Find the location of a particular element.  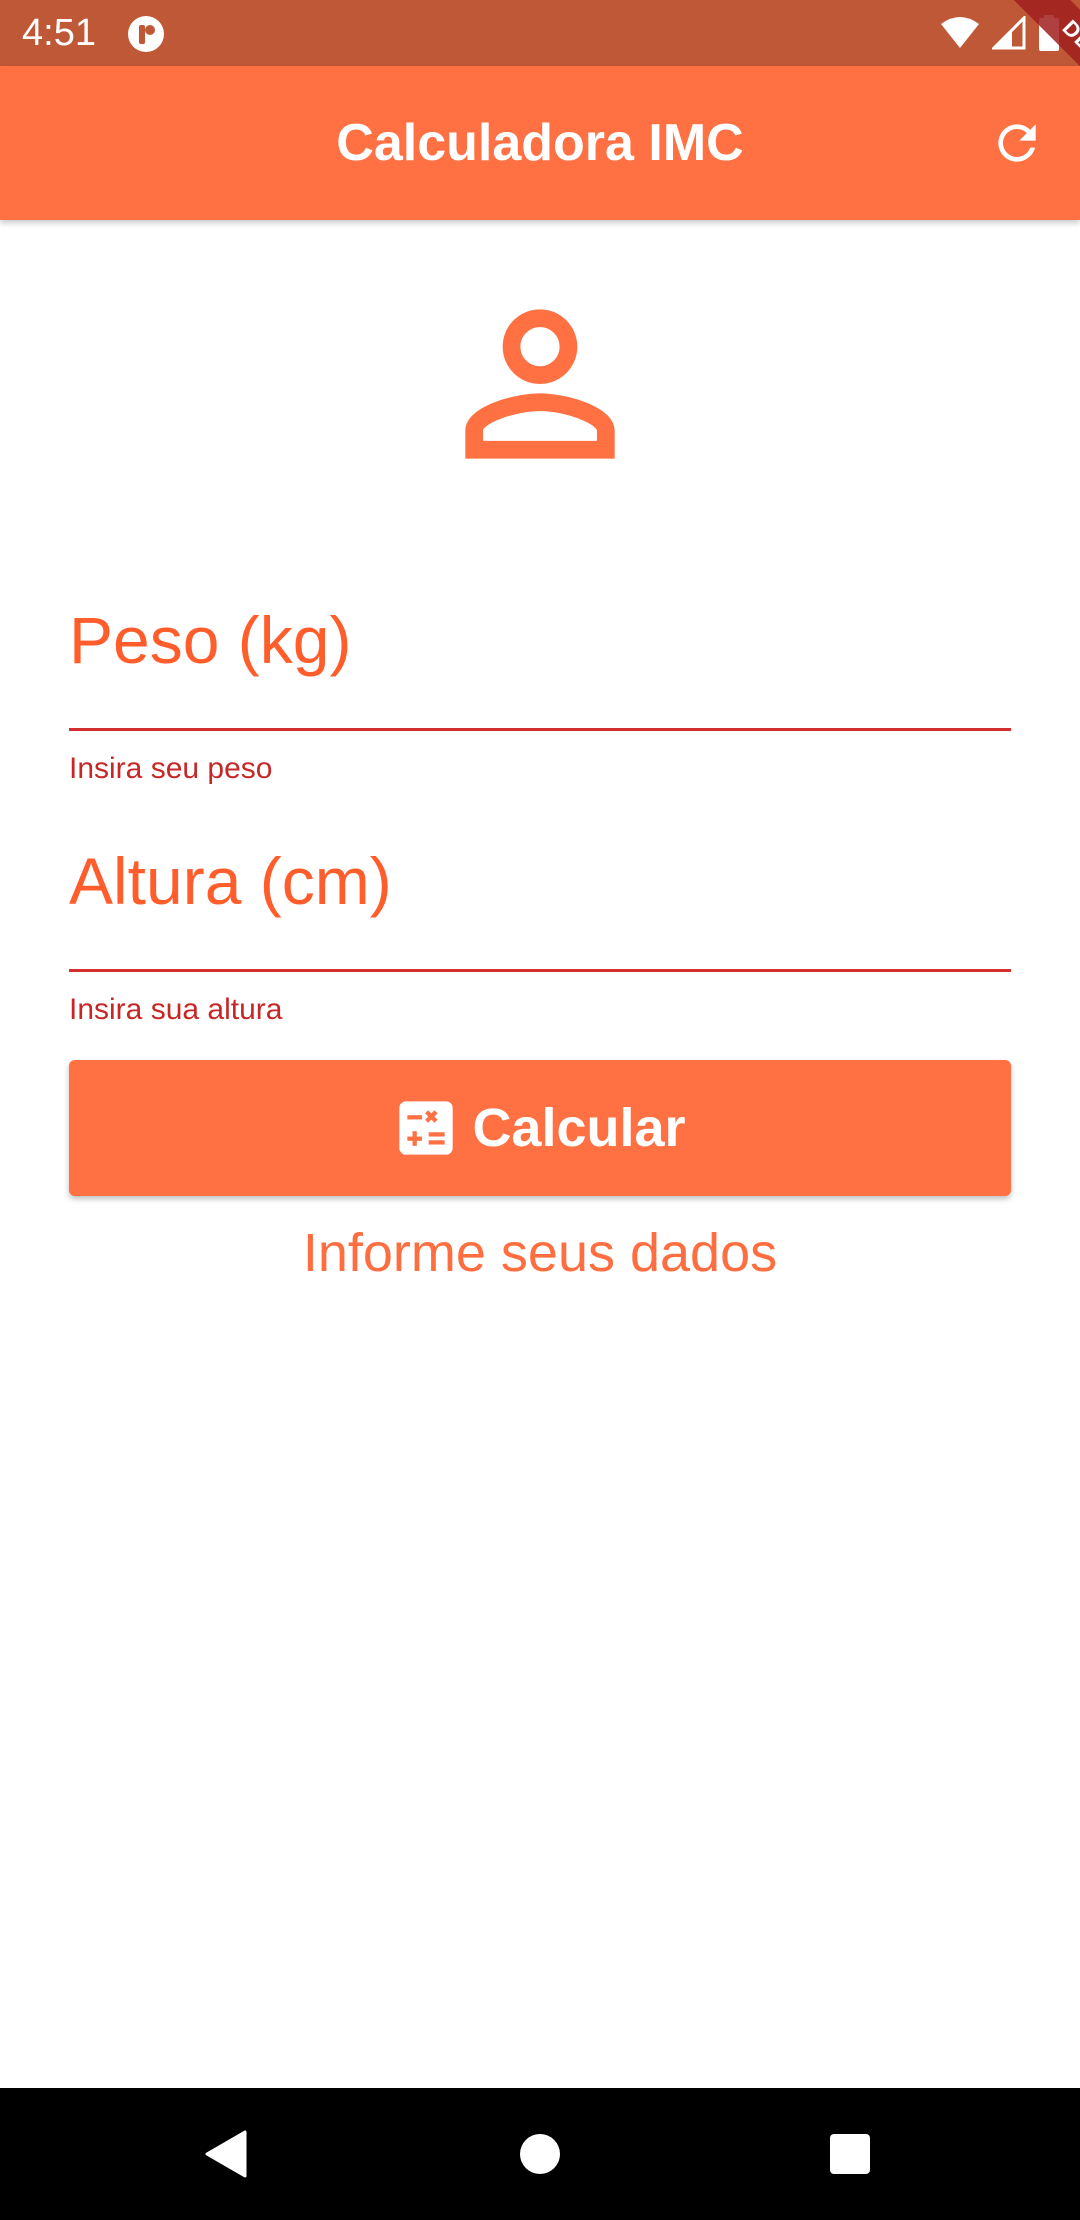

nav-bar is located at coordinates (540, 2154).